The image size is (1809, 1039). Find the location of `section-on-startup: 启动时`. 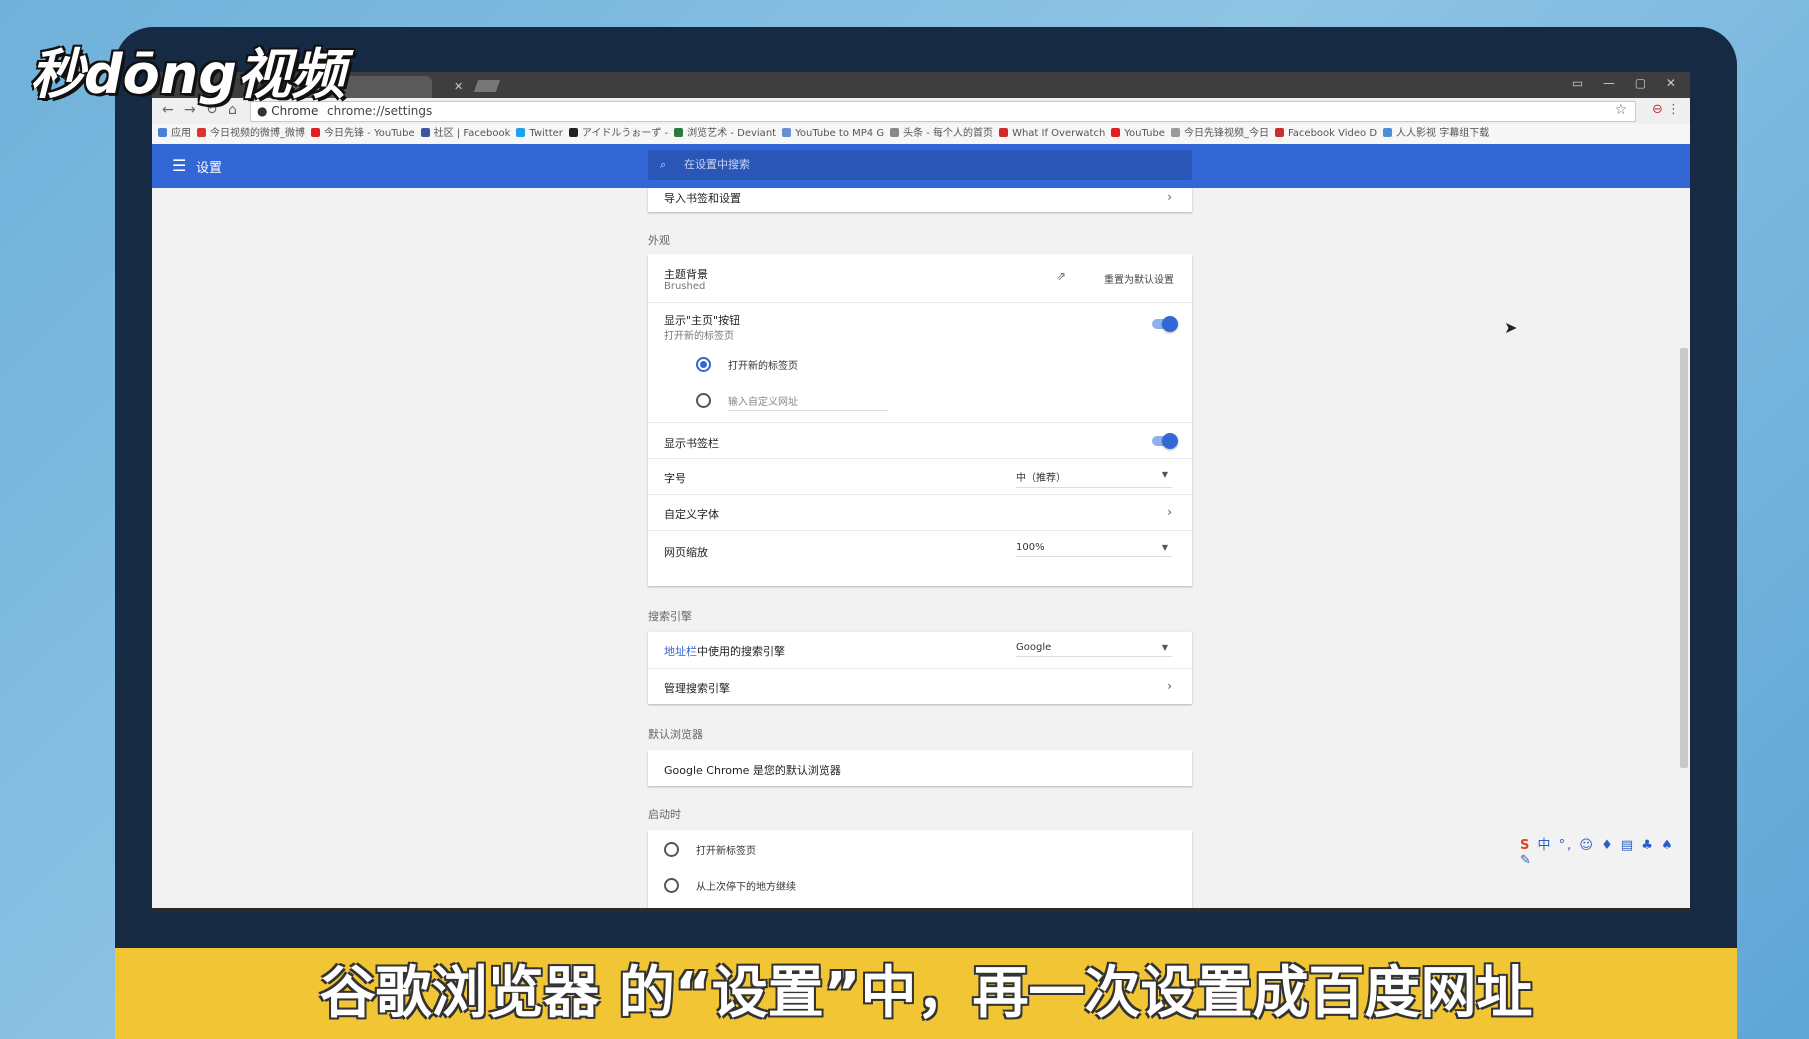

section-on-startup: 启动时 is located at coordinates (664, 814).